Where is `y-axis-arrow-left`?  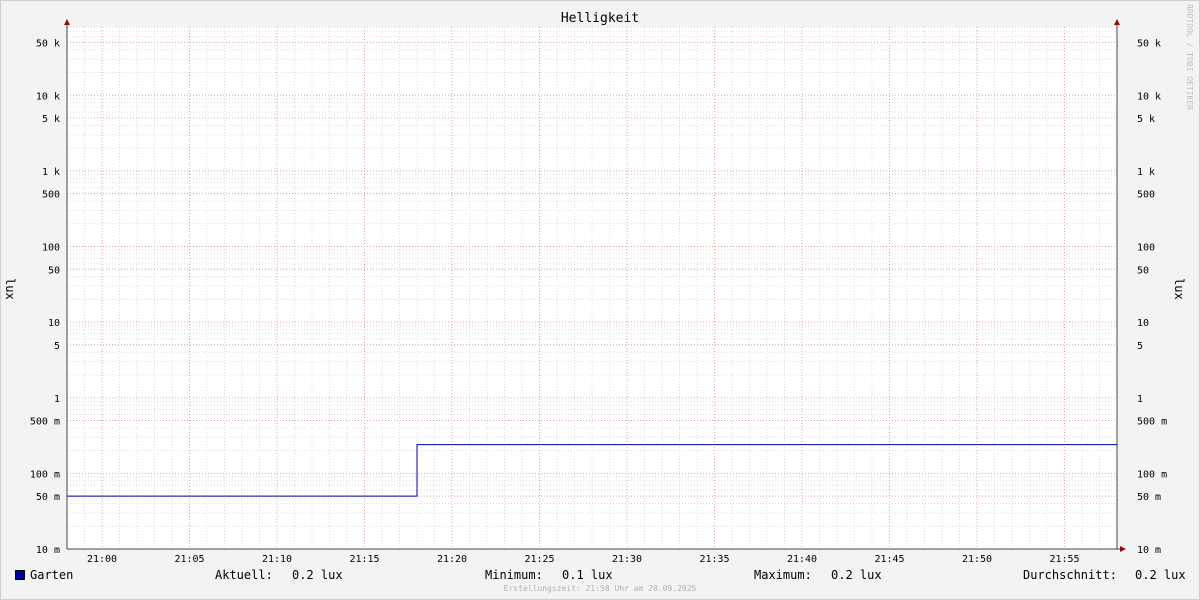 y-axis-arrow-left is located at coordinates (67, 22).